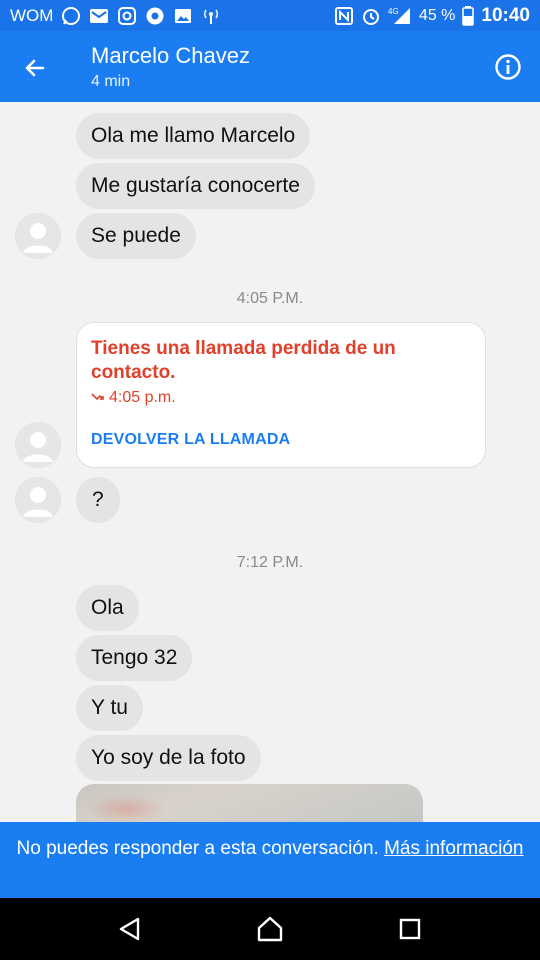  What do you see at coordinates (99, 16) in the screenshot?
I see `mail-icon` at bounding box center [99, 16].